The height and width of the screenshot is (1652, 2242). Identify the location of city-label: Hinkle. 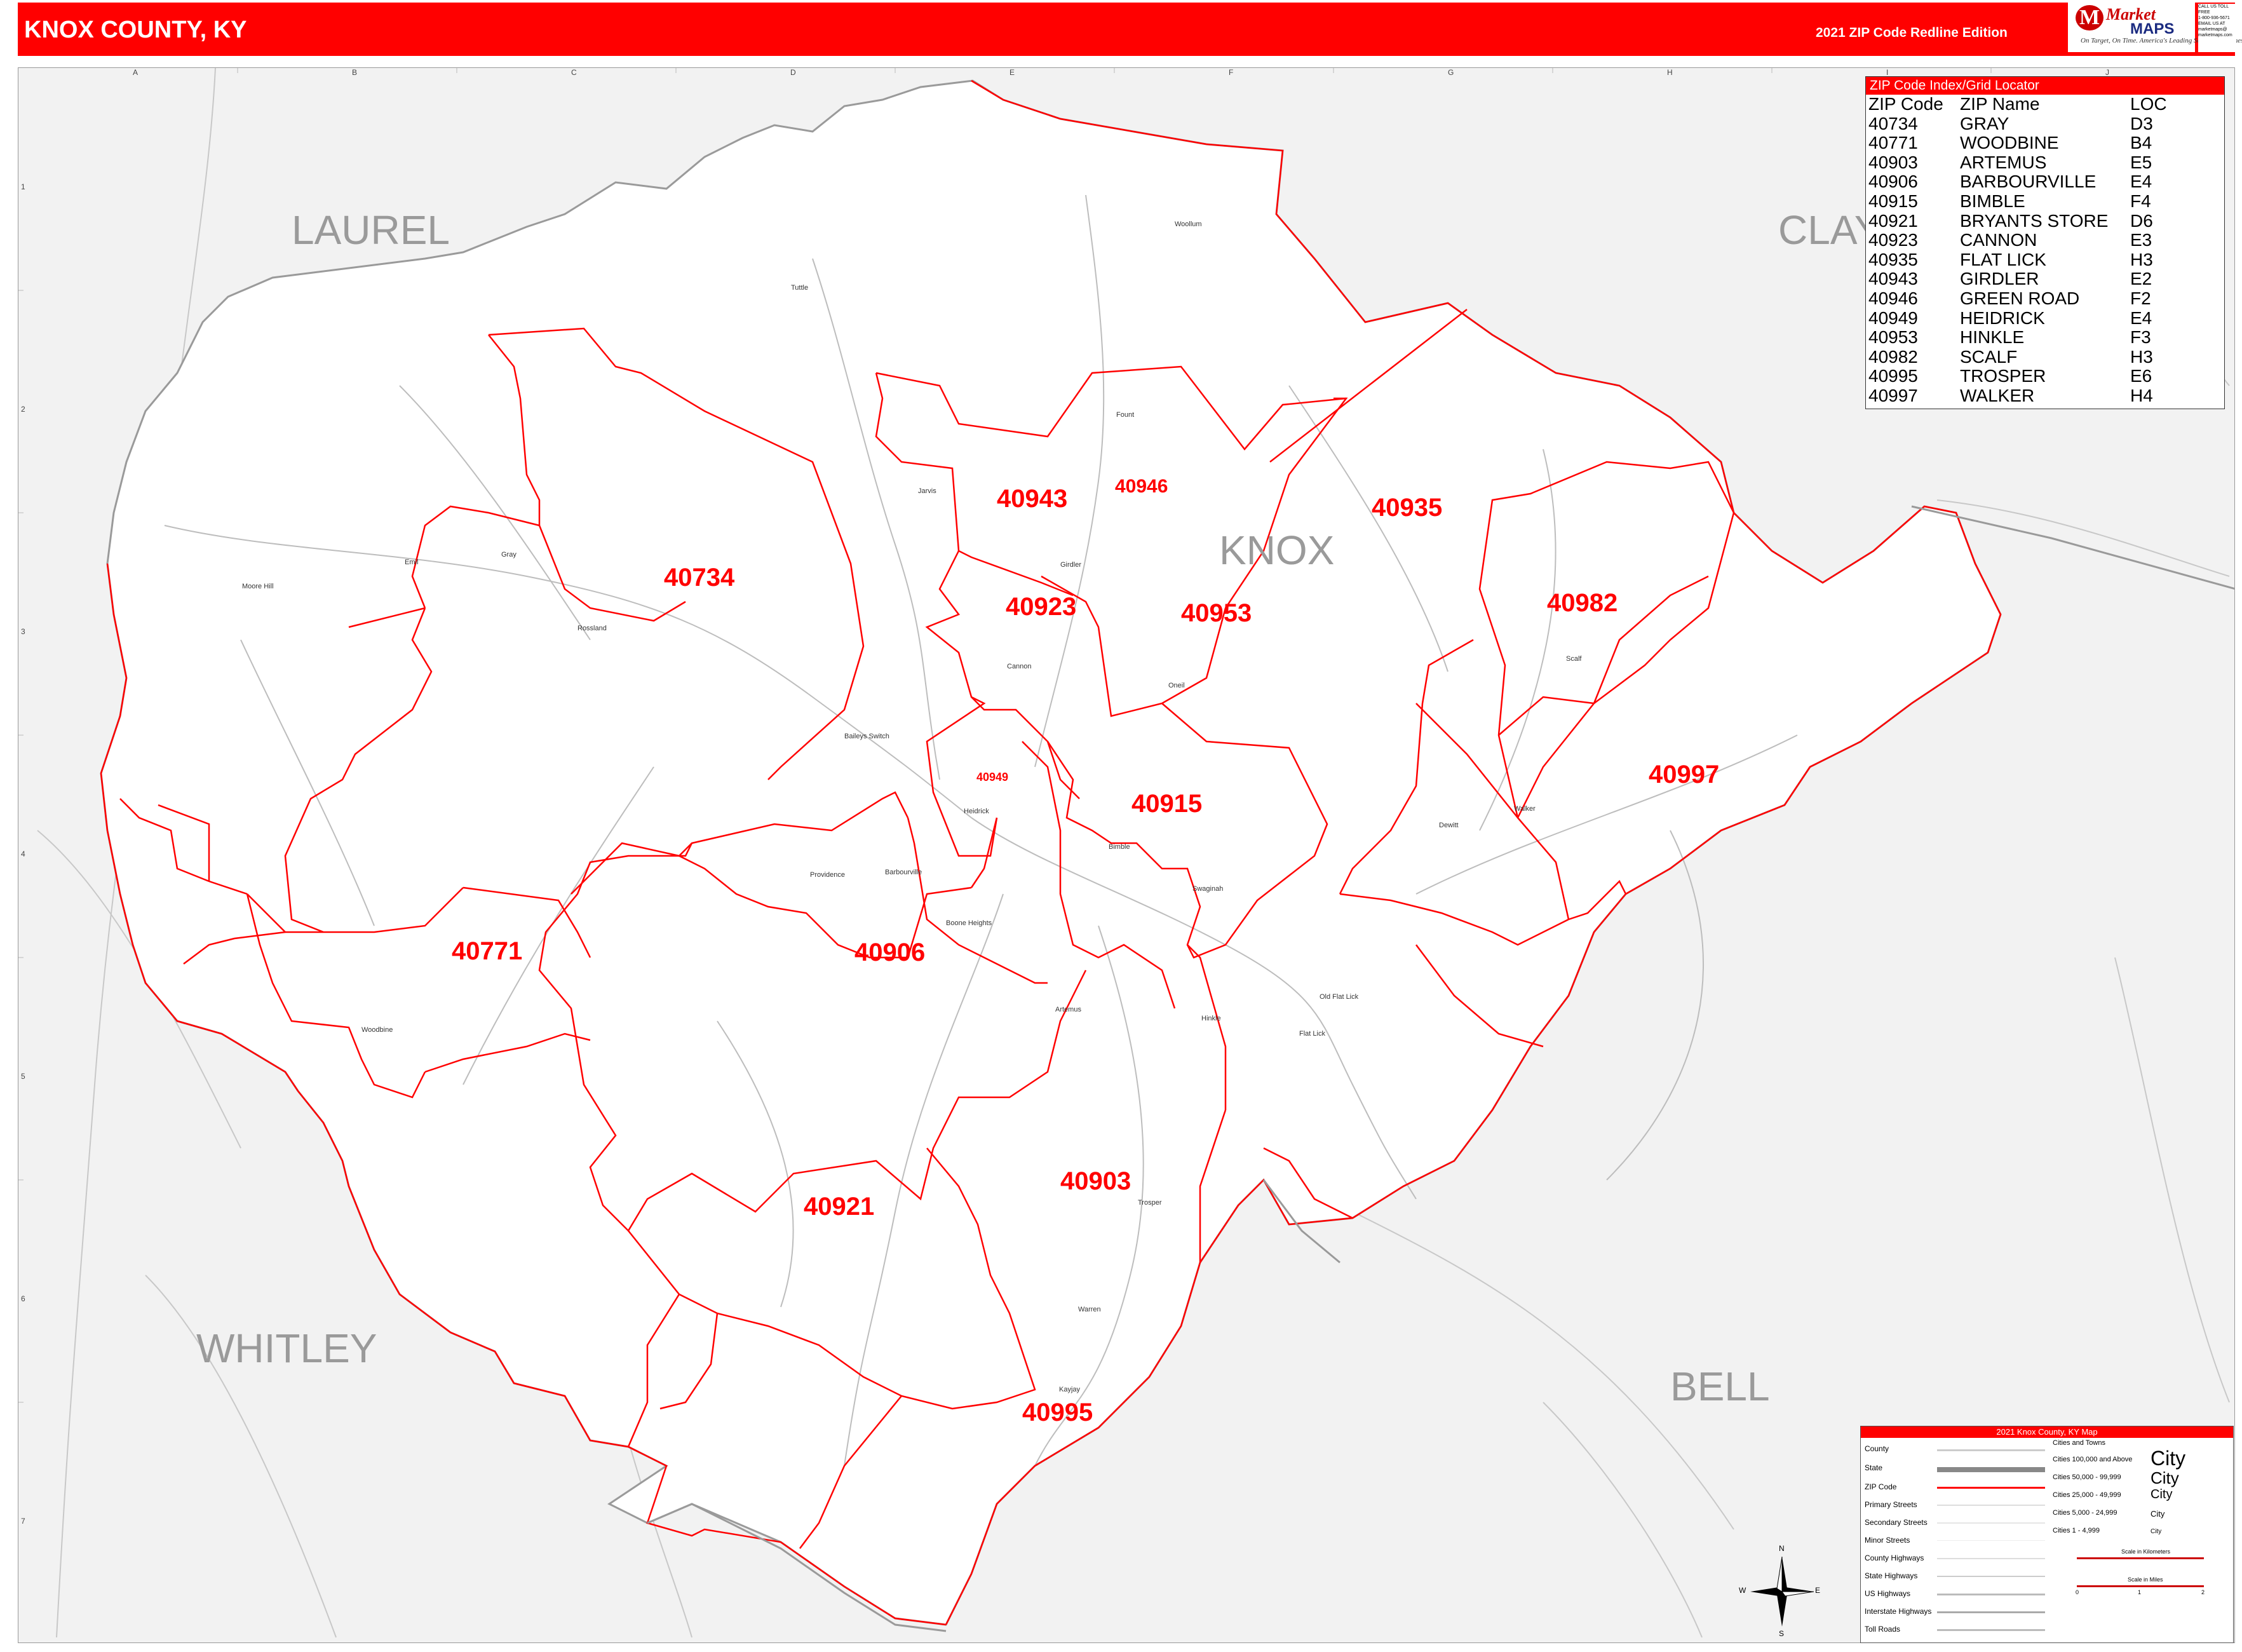
(1211, 1019).